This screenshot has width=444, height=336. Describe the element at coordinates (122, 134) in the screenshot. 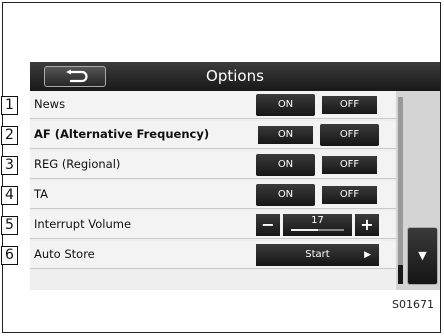

I see `option-label: AF (Alternative Frequency)` at that location.